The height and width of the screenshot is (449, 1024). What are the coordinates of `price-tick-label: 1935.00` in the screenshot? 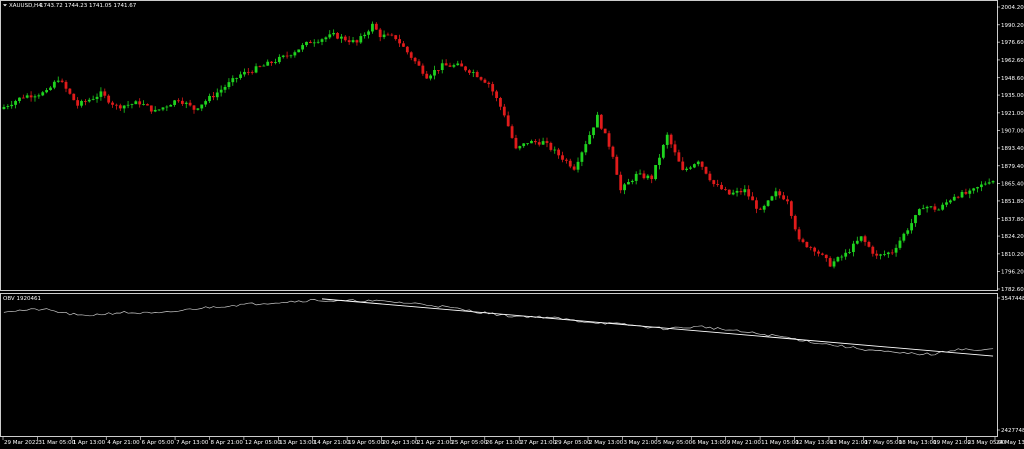 It's located at (1012, 96).